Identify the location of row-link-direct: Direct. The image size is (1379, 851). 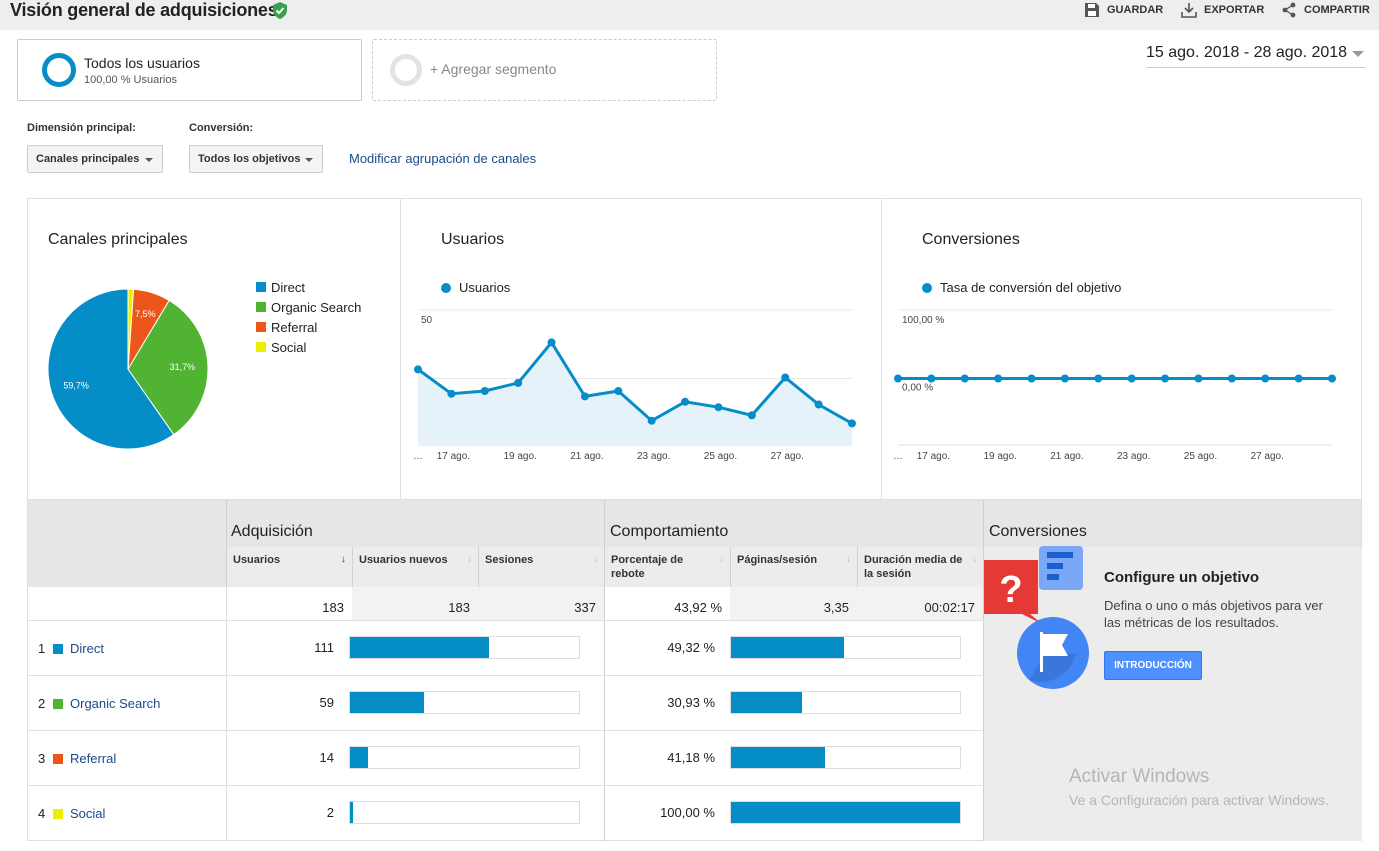
(87, 648).